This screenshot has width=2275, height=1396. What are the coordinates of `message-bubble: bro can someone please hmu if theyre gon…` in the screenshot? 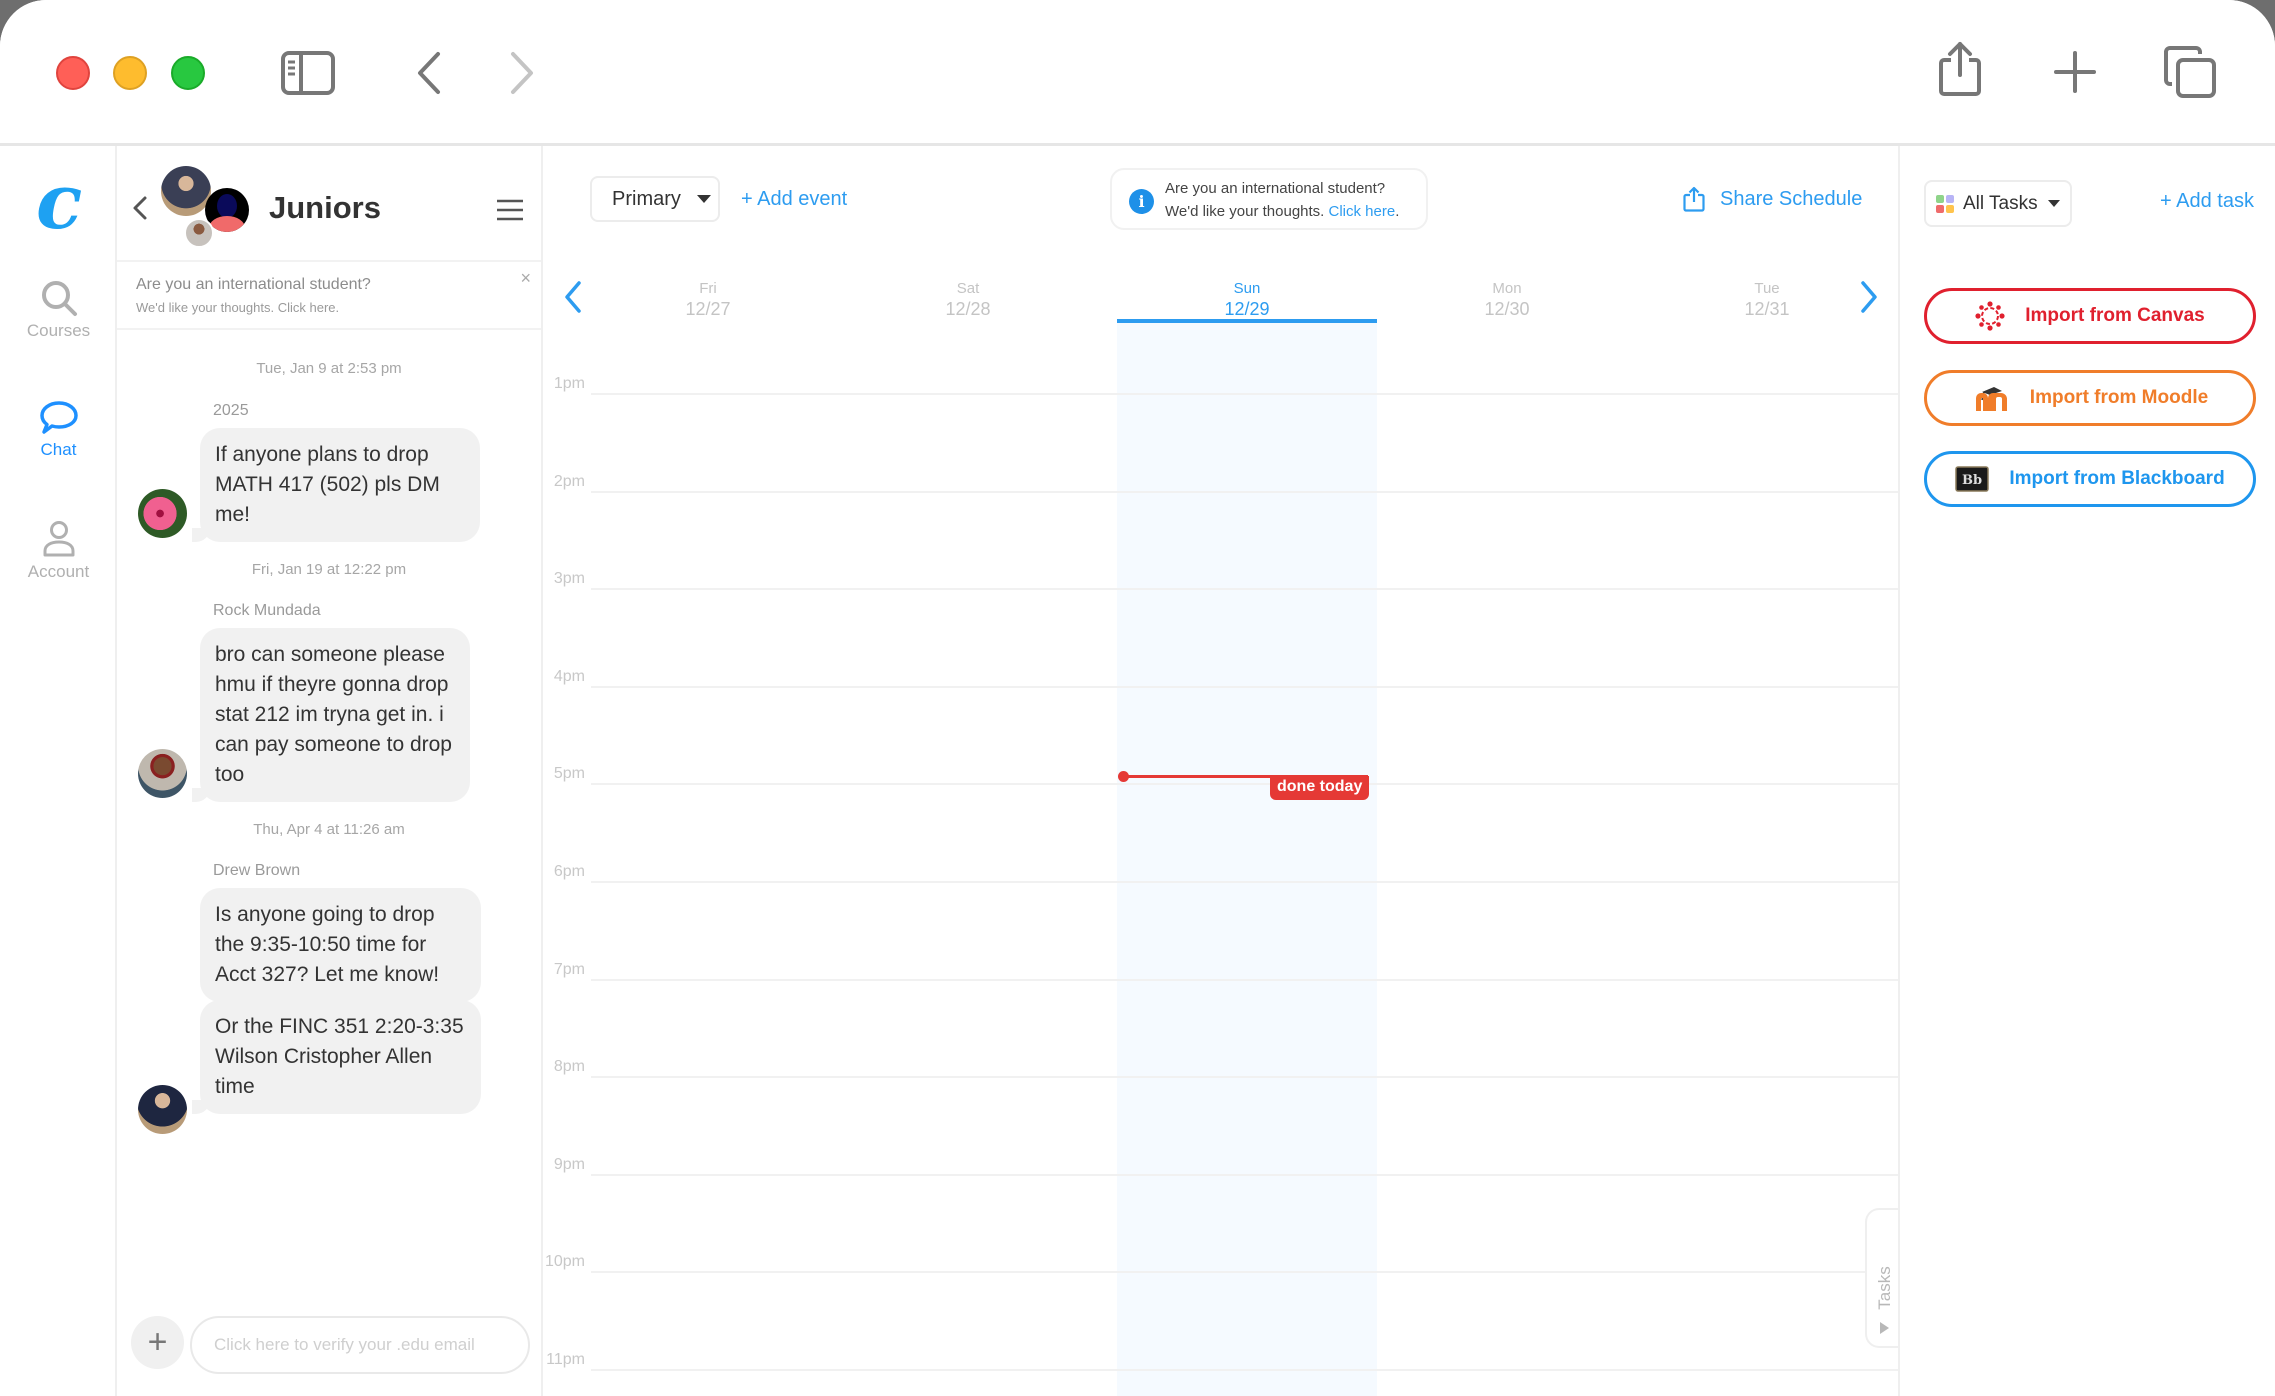 It's located at (331, 715).